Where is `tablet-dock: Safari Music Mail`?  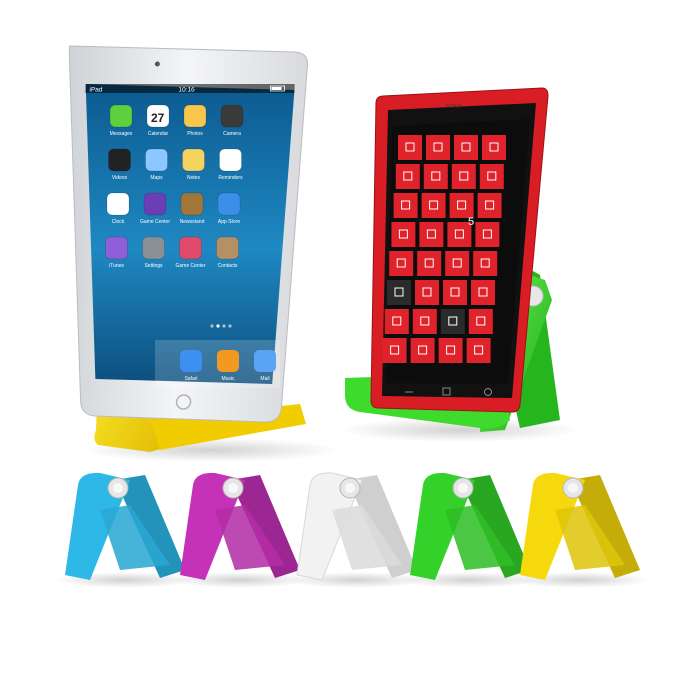
tablet-dock: Safari Music Mail is located at coordinates (217, 364).